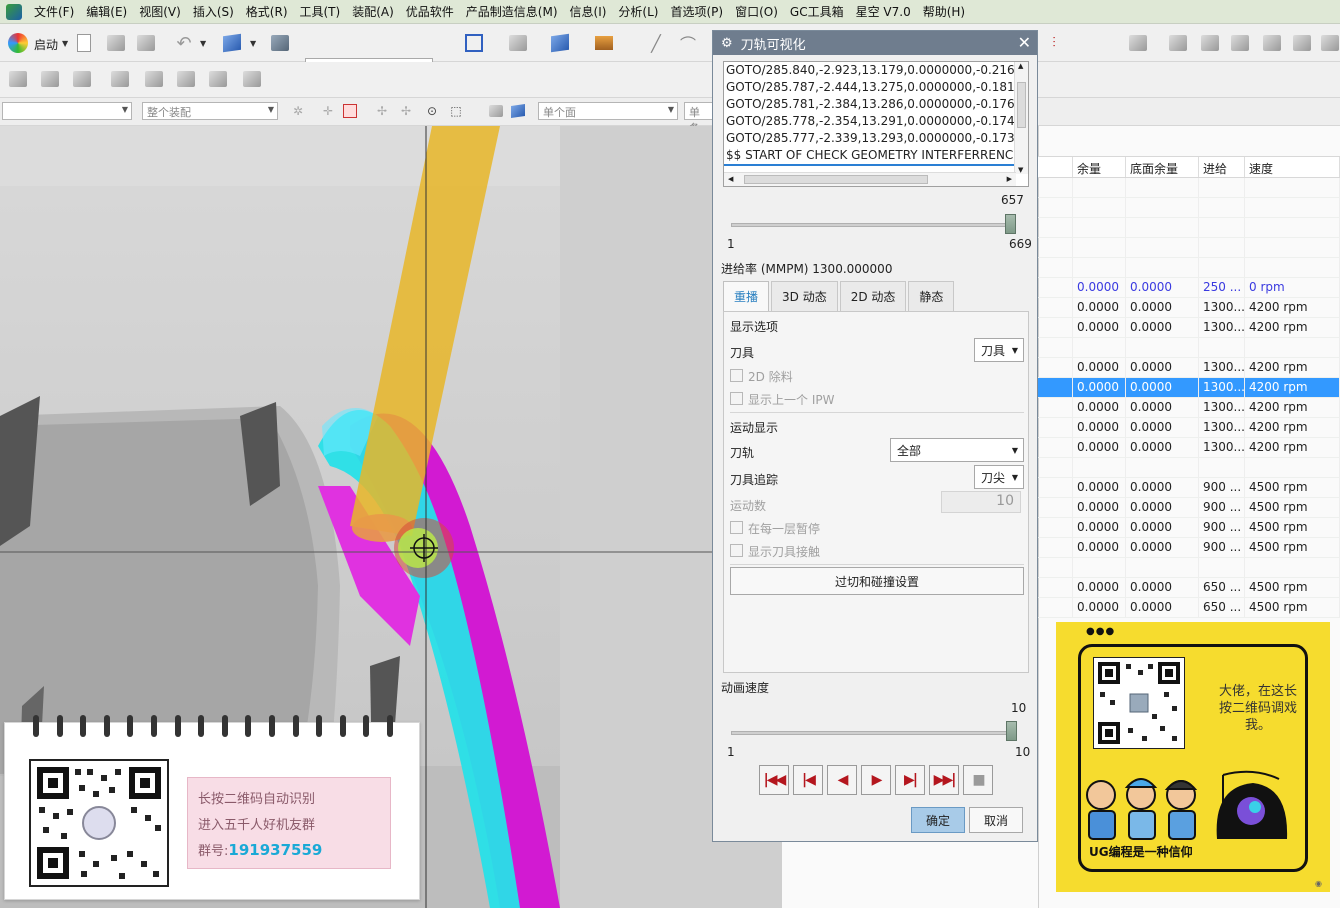  I want to click on part-dropdown-icon: ▼, so click(253, 43).